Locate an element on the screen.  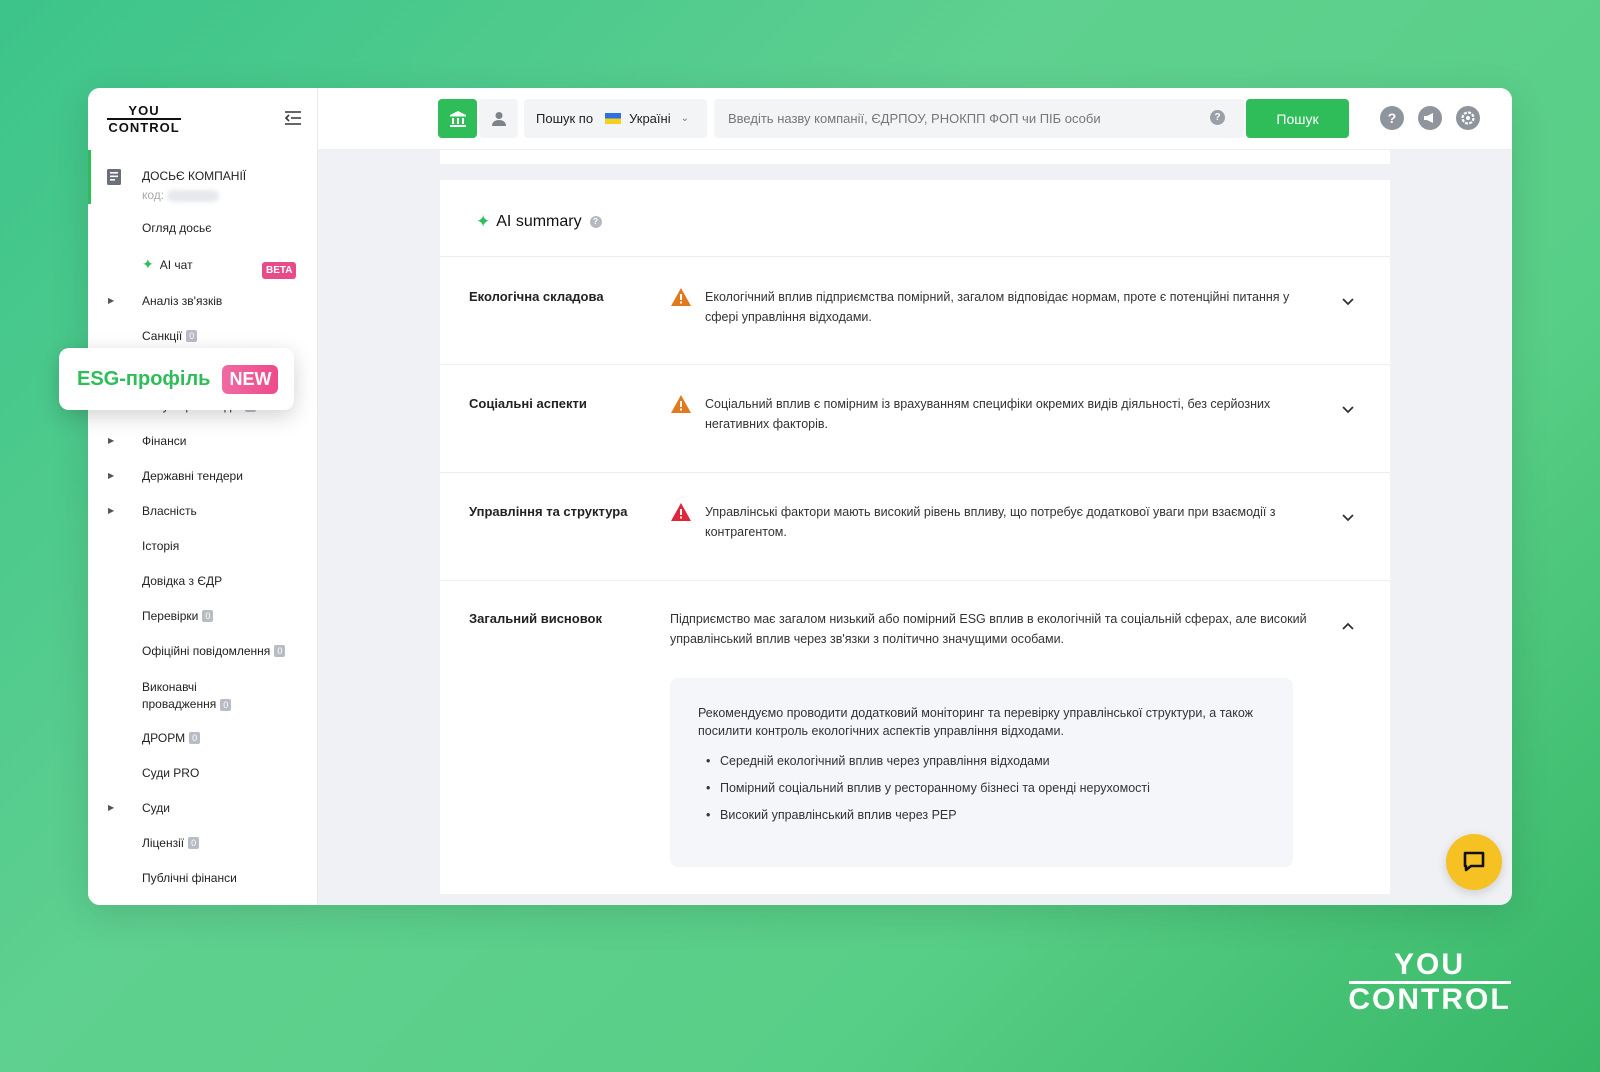
dossier-code: код: is located at coordinates (181, 195).